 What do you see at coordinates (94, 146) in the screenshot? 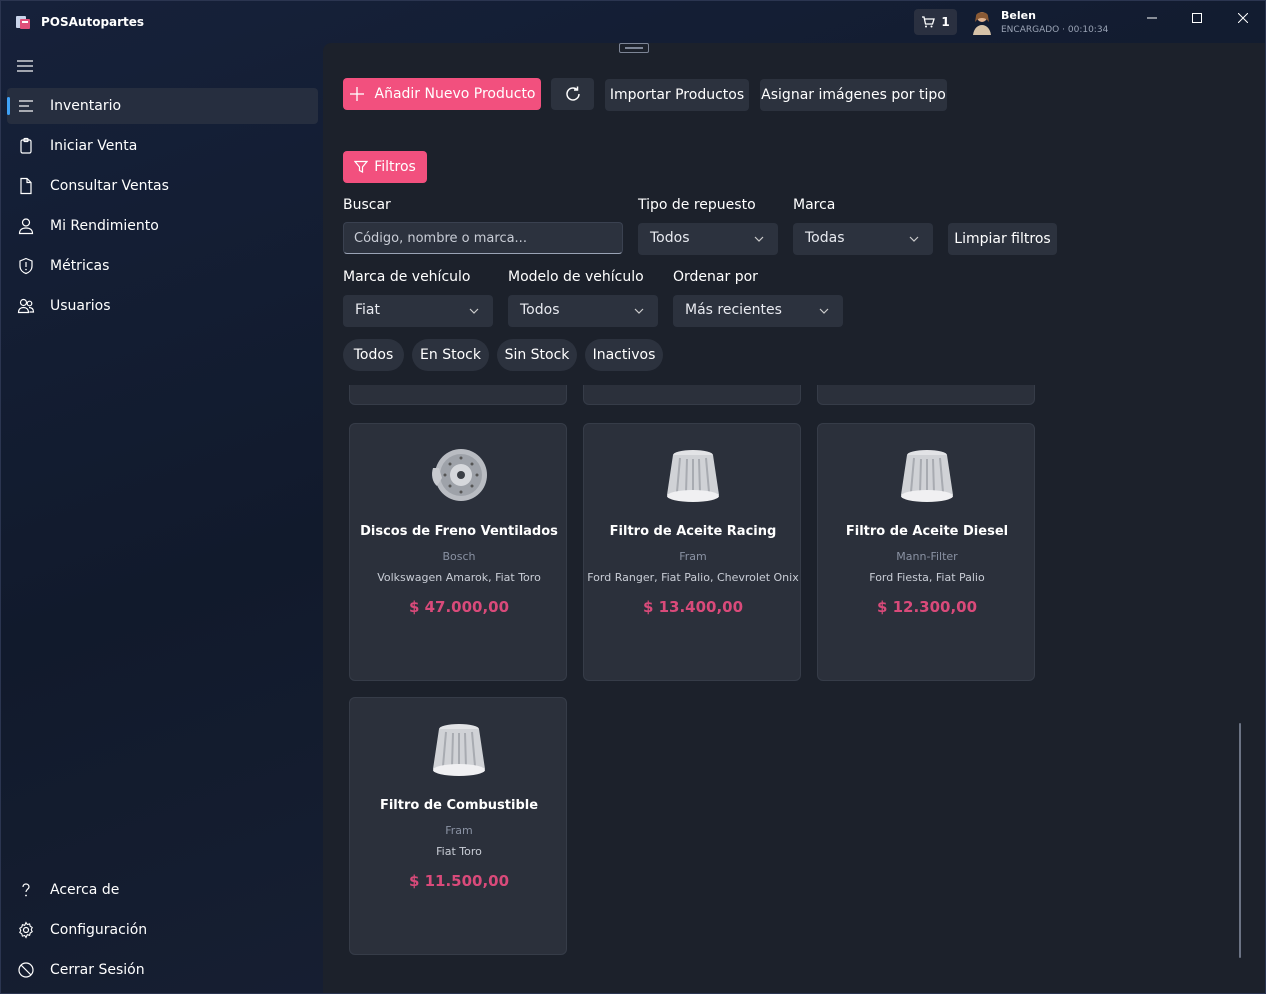
I see `sidebar-item-label: Iniciar Venta` at bounding box center [94, 146].